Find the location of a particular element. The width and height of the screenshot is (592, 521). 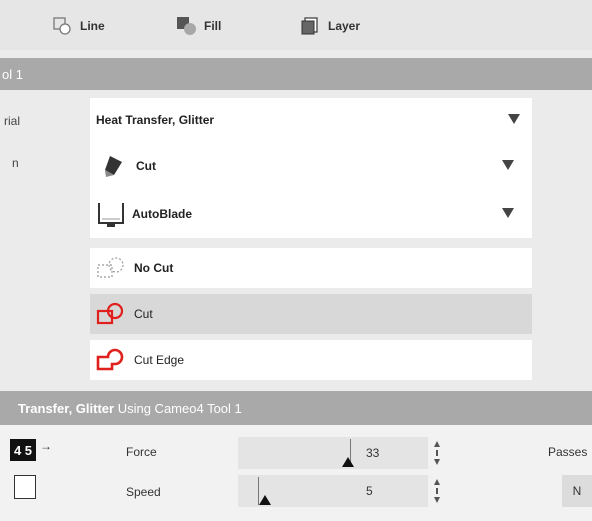

tool-header: ol 1 is located at coordinates (296, 74).